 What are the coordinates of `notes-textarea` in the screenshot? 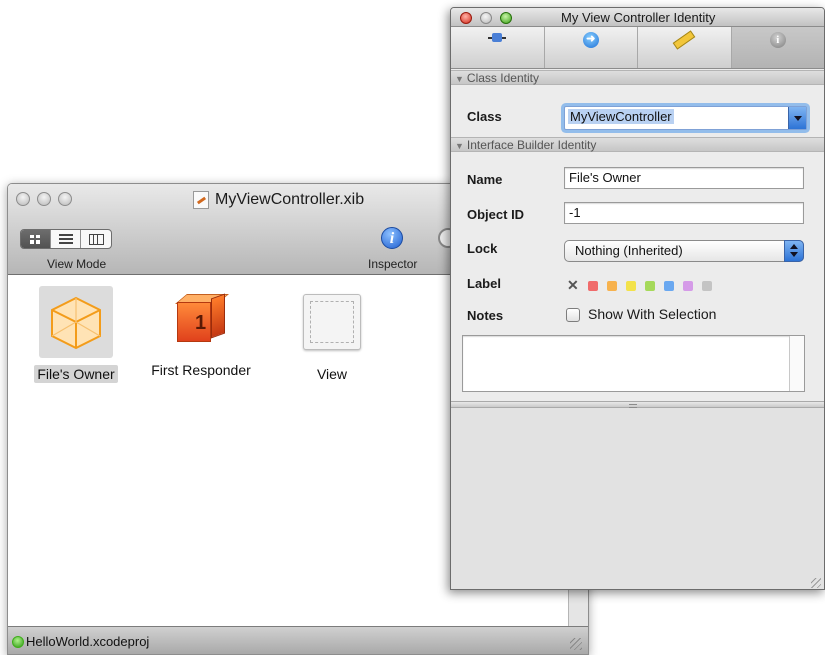 It's located at (633, 363).